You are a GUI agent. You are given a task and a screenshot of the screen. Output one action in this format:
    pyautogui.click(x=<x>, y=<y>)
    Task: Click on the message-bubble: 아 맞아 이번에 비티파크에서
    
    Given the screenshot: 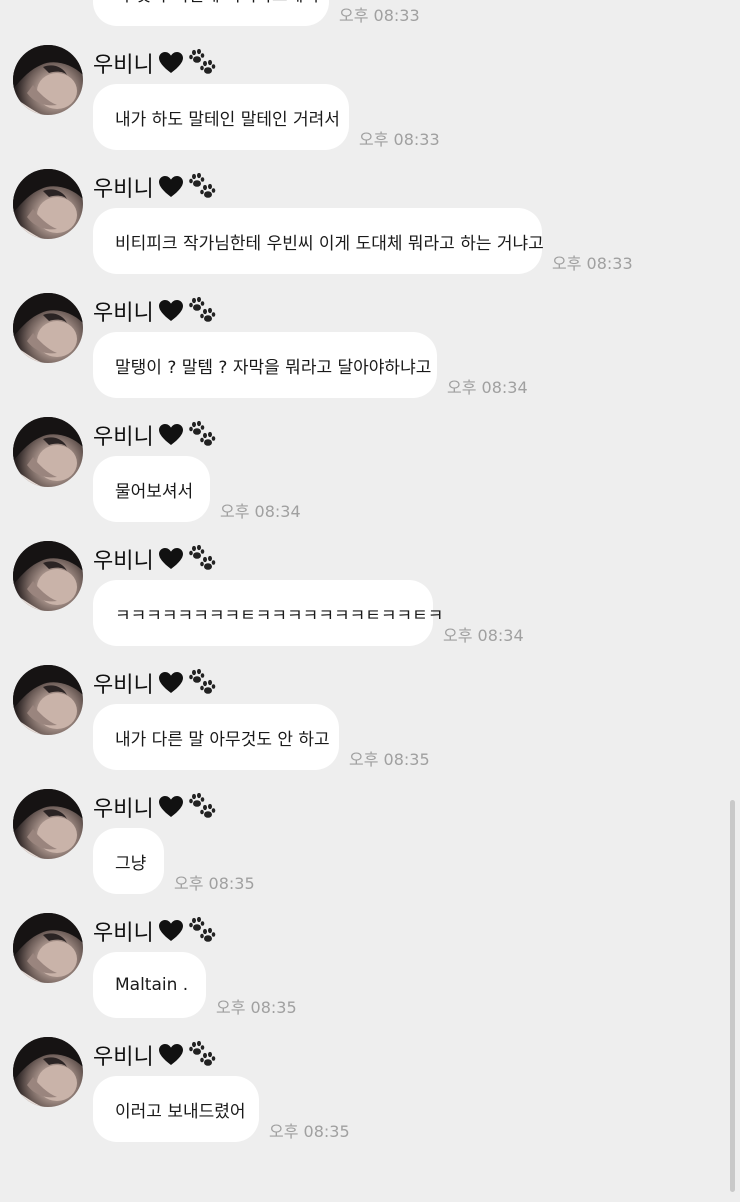 What is the action you would take?
    pyautogui.click(x=211, y=13)
    